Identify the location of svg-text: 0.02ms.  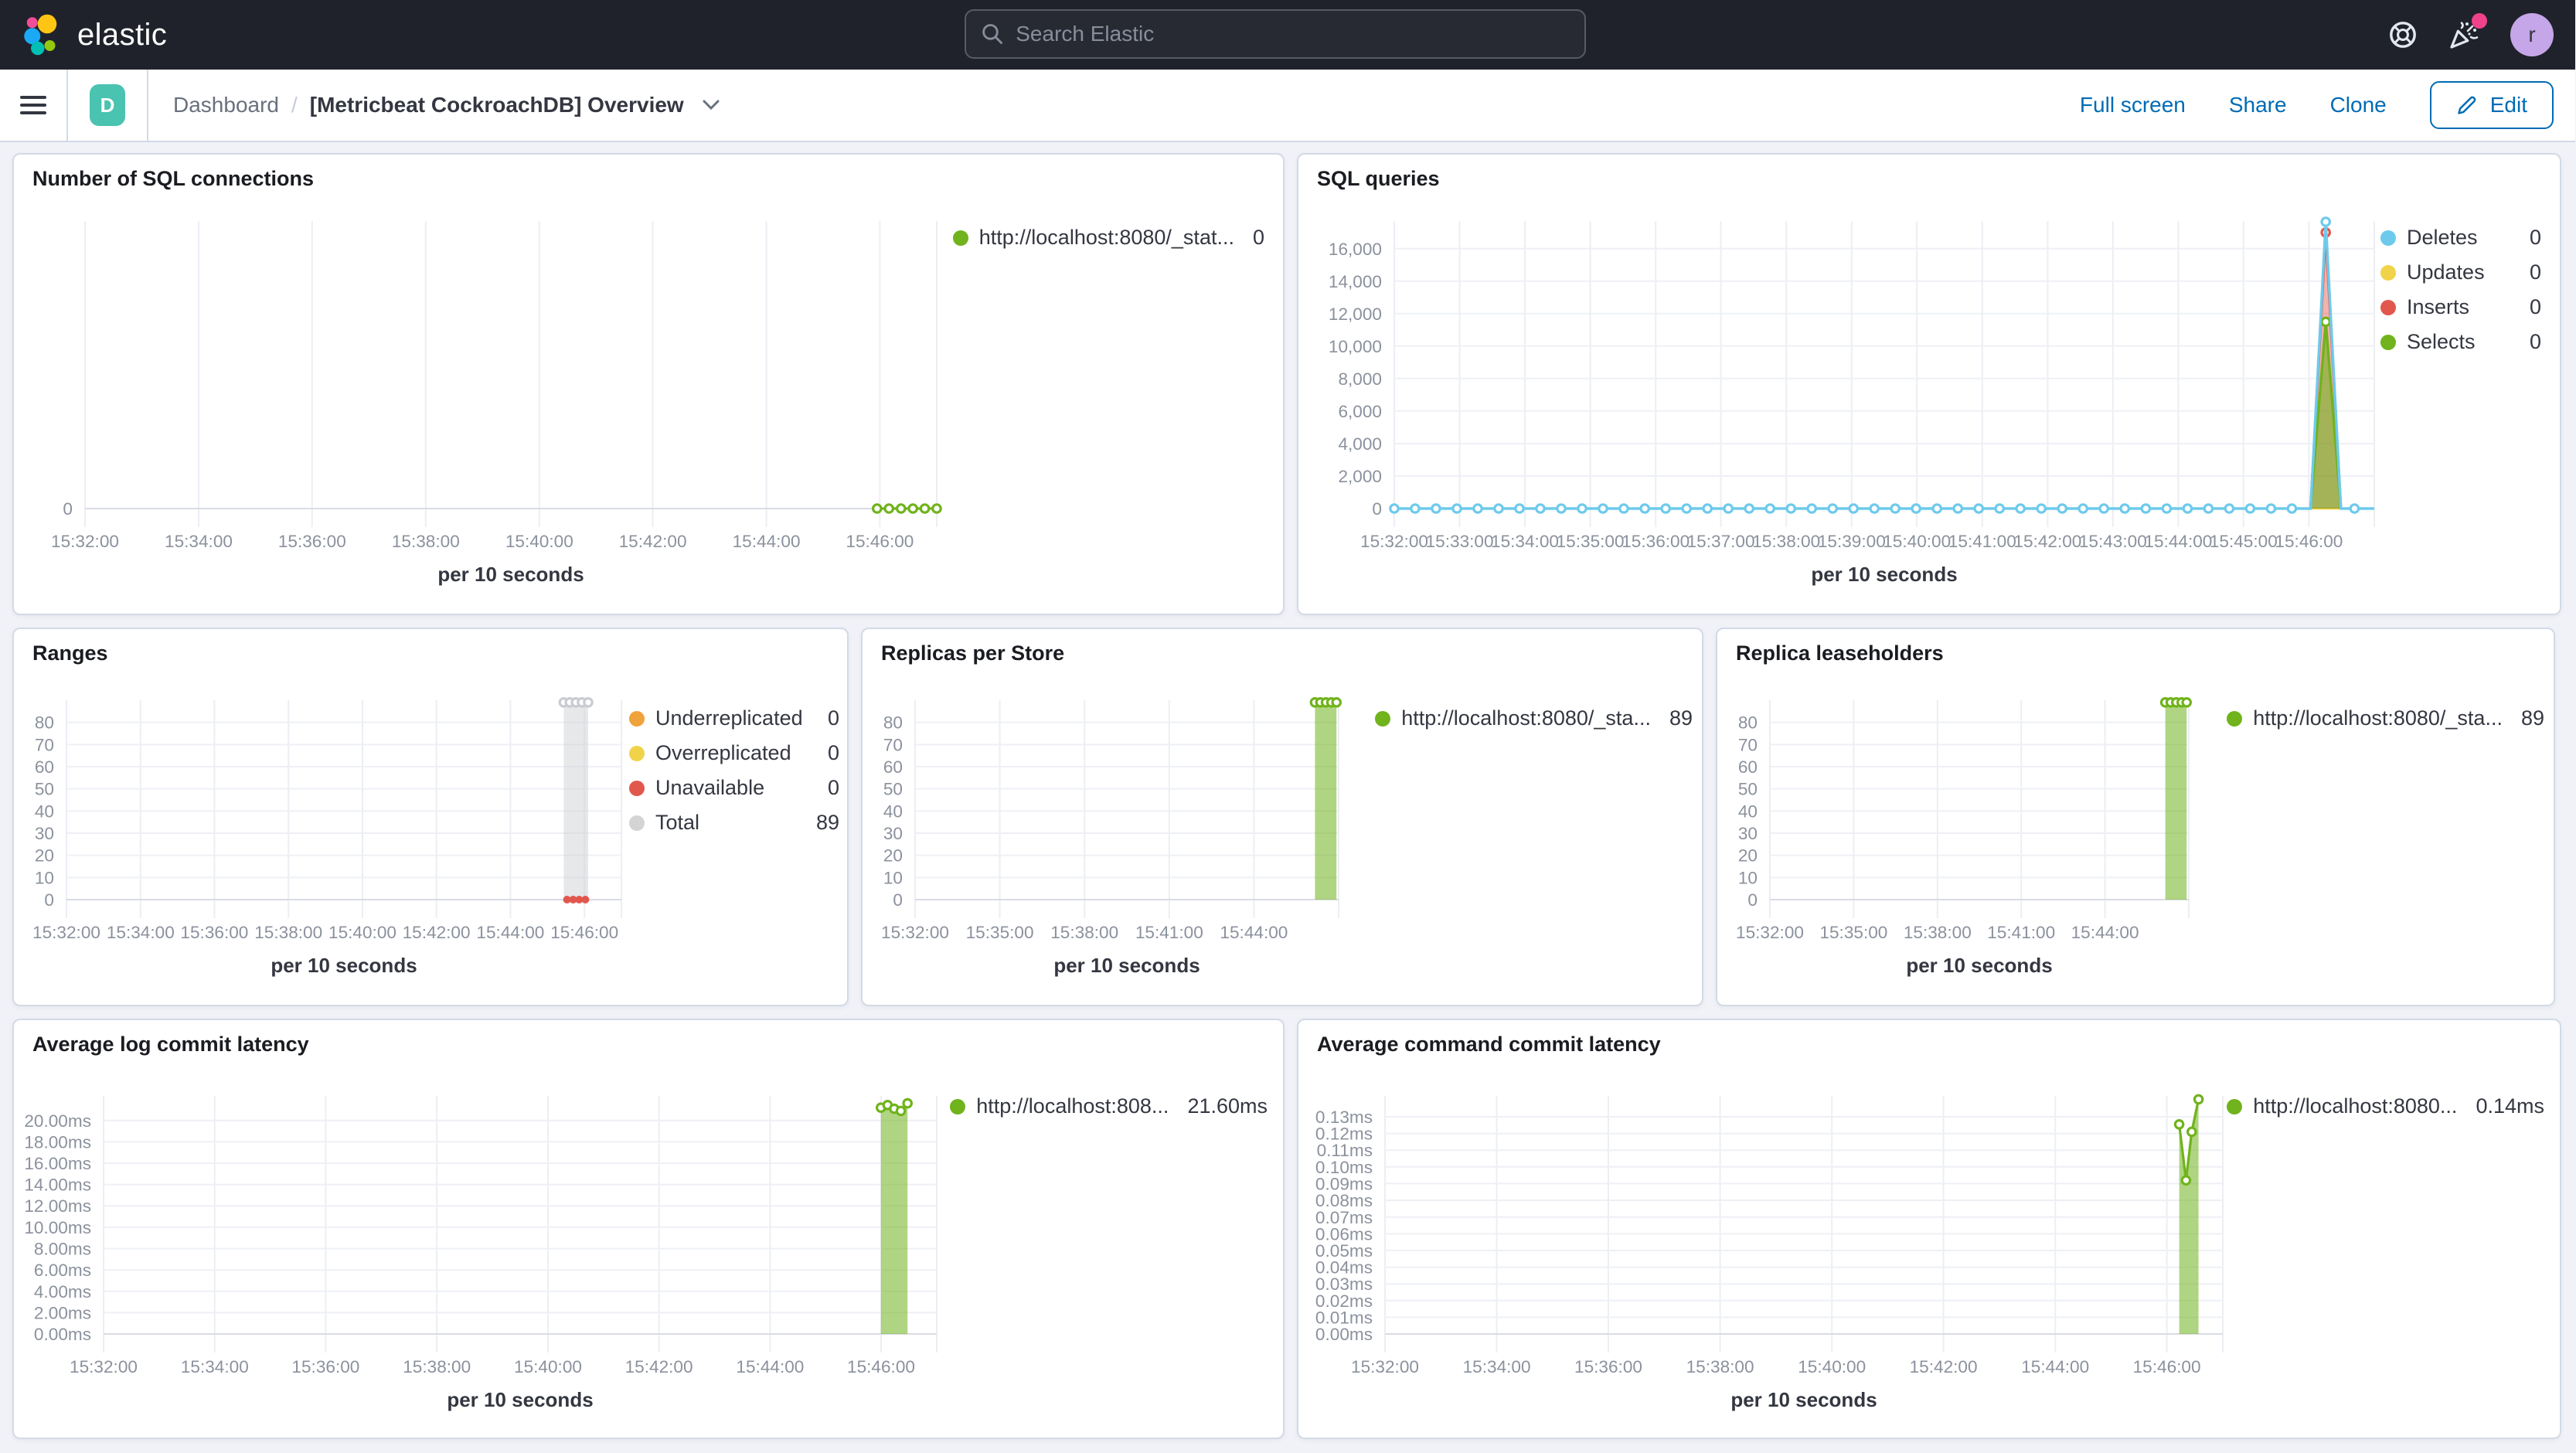
(1344, 1301).